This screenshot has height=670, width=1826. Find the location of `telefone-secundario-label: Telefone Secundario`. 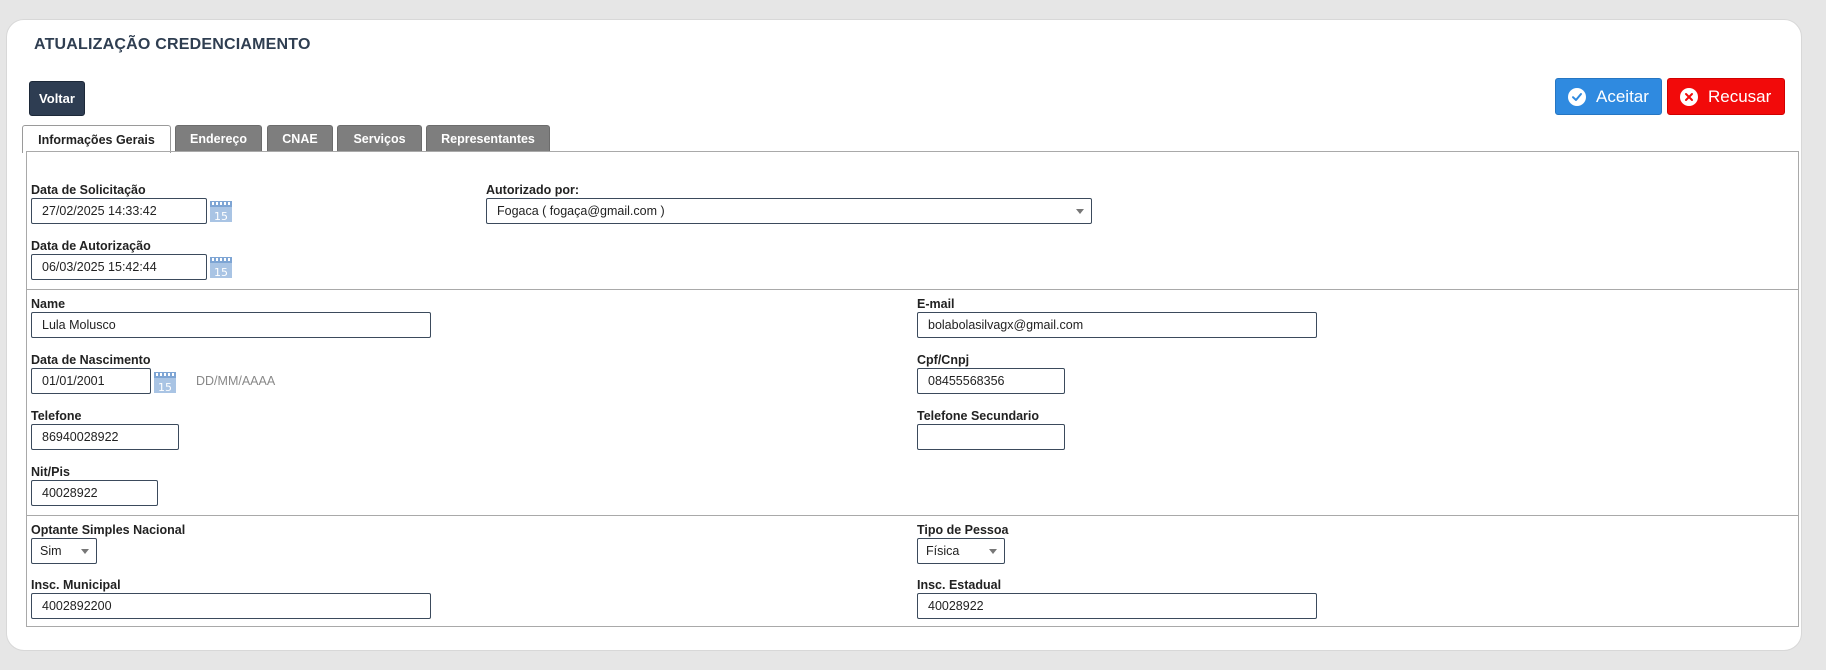

telefone-secundario-label: Telefone Secundario is located at coordinates (978, 416).